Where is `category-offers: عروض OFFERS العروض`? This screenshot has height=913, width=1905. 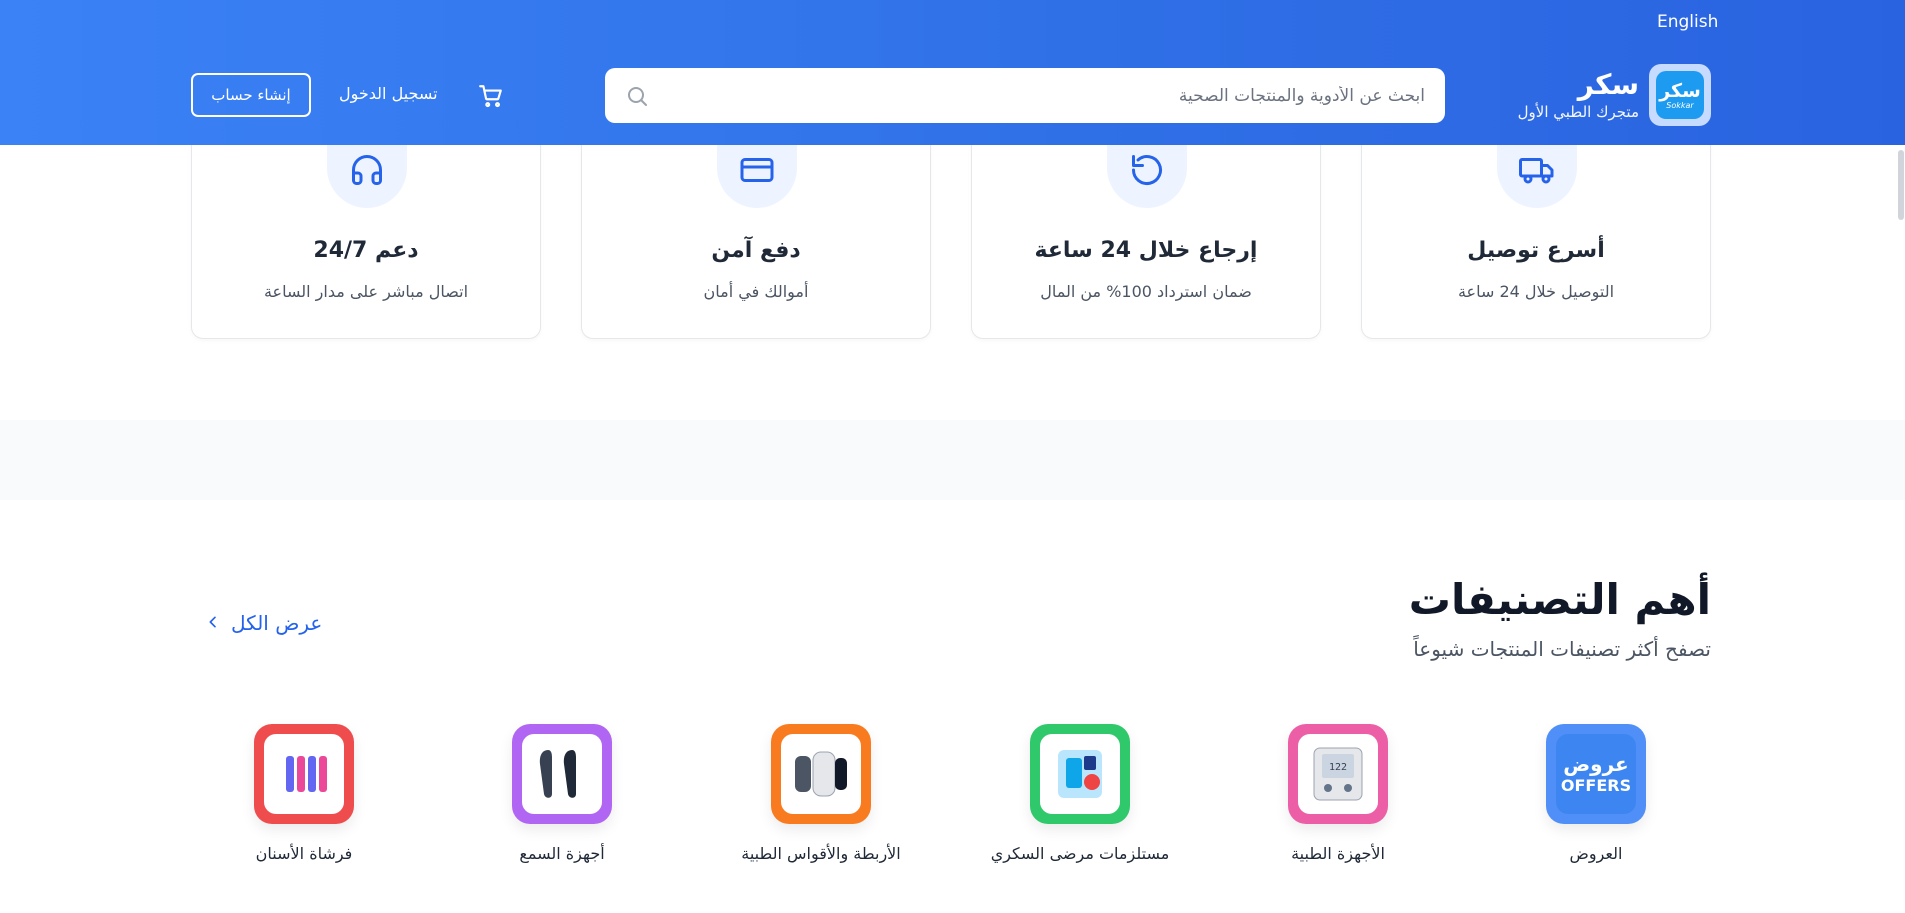 category-offers: عروض OFFERS العروض is located at coordinates (1596, 793).